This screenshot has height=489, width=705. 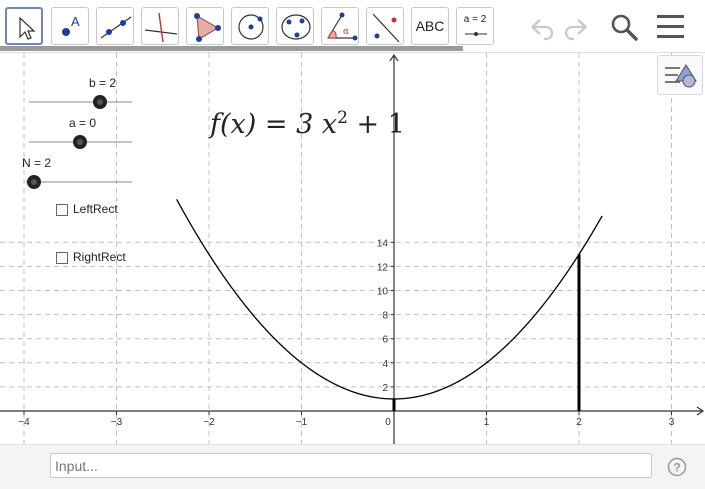 What do you see at coordinates (274, 124) in the screenshot?
I see `formula-main: f(x) = 3 x` at bounding box center [274, 124].